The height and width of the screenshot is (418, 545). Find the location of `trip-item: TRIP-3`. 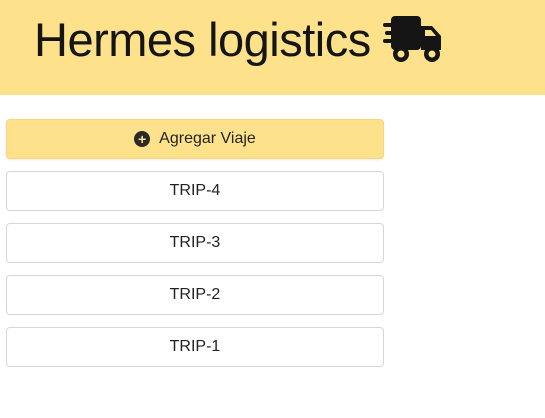

trip-item: TRIP-3 is located at coordinates (195, 243).